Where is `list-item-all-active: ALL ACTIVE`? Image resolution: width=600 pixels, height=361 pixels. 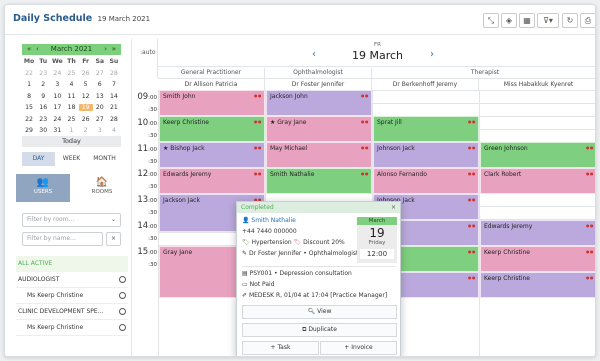 list-item-all-active: ALL ACTIVE is located at coordinates (72, 264).